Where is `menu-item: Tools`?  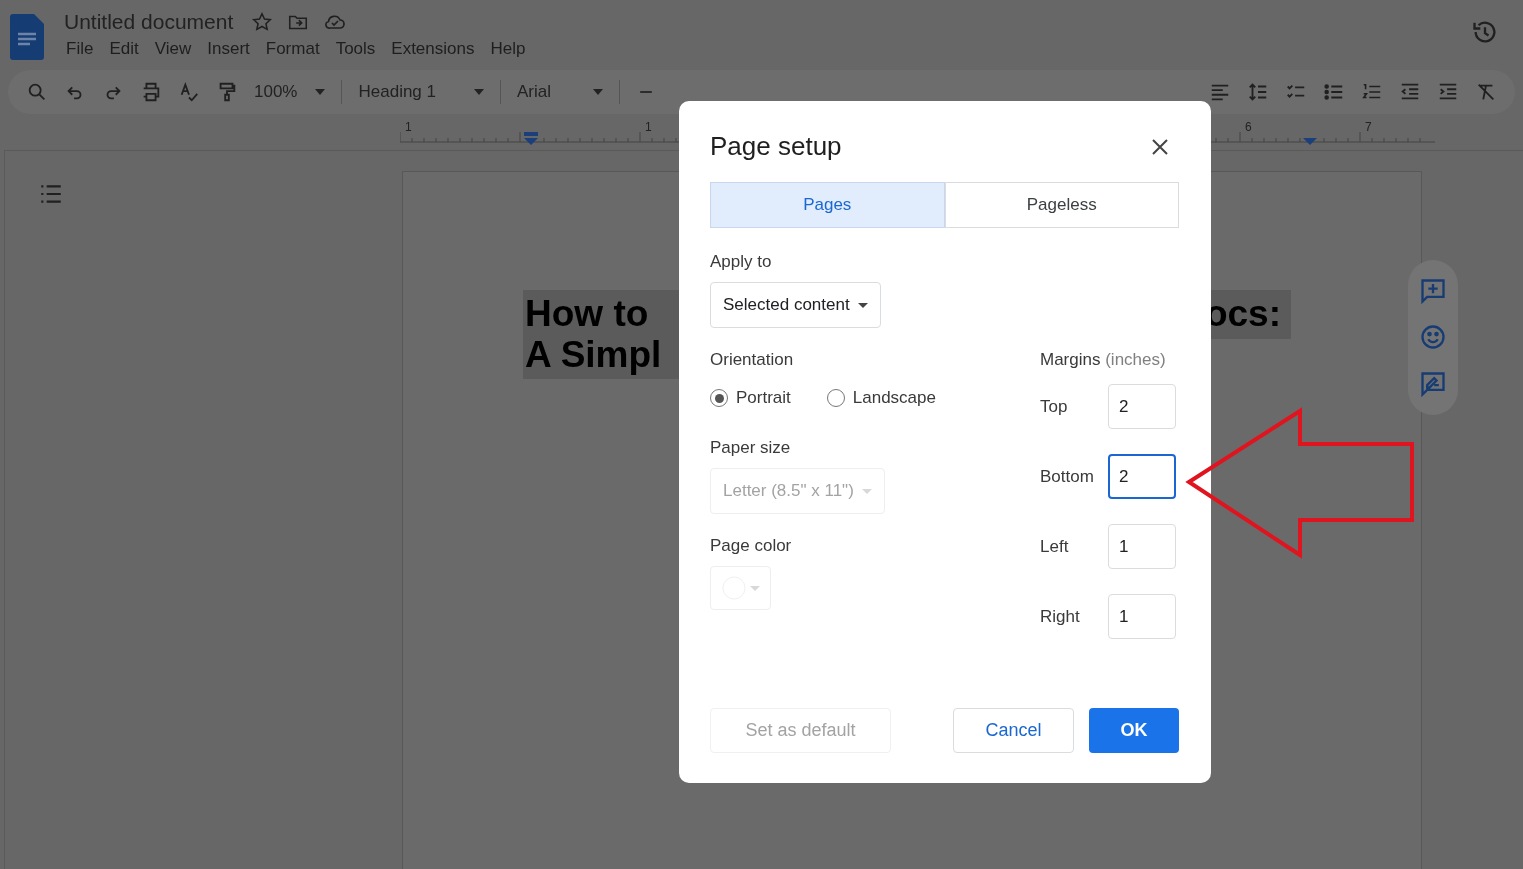 menu-item: Tools is located at coordinates (355, 49).